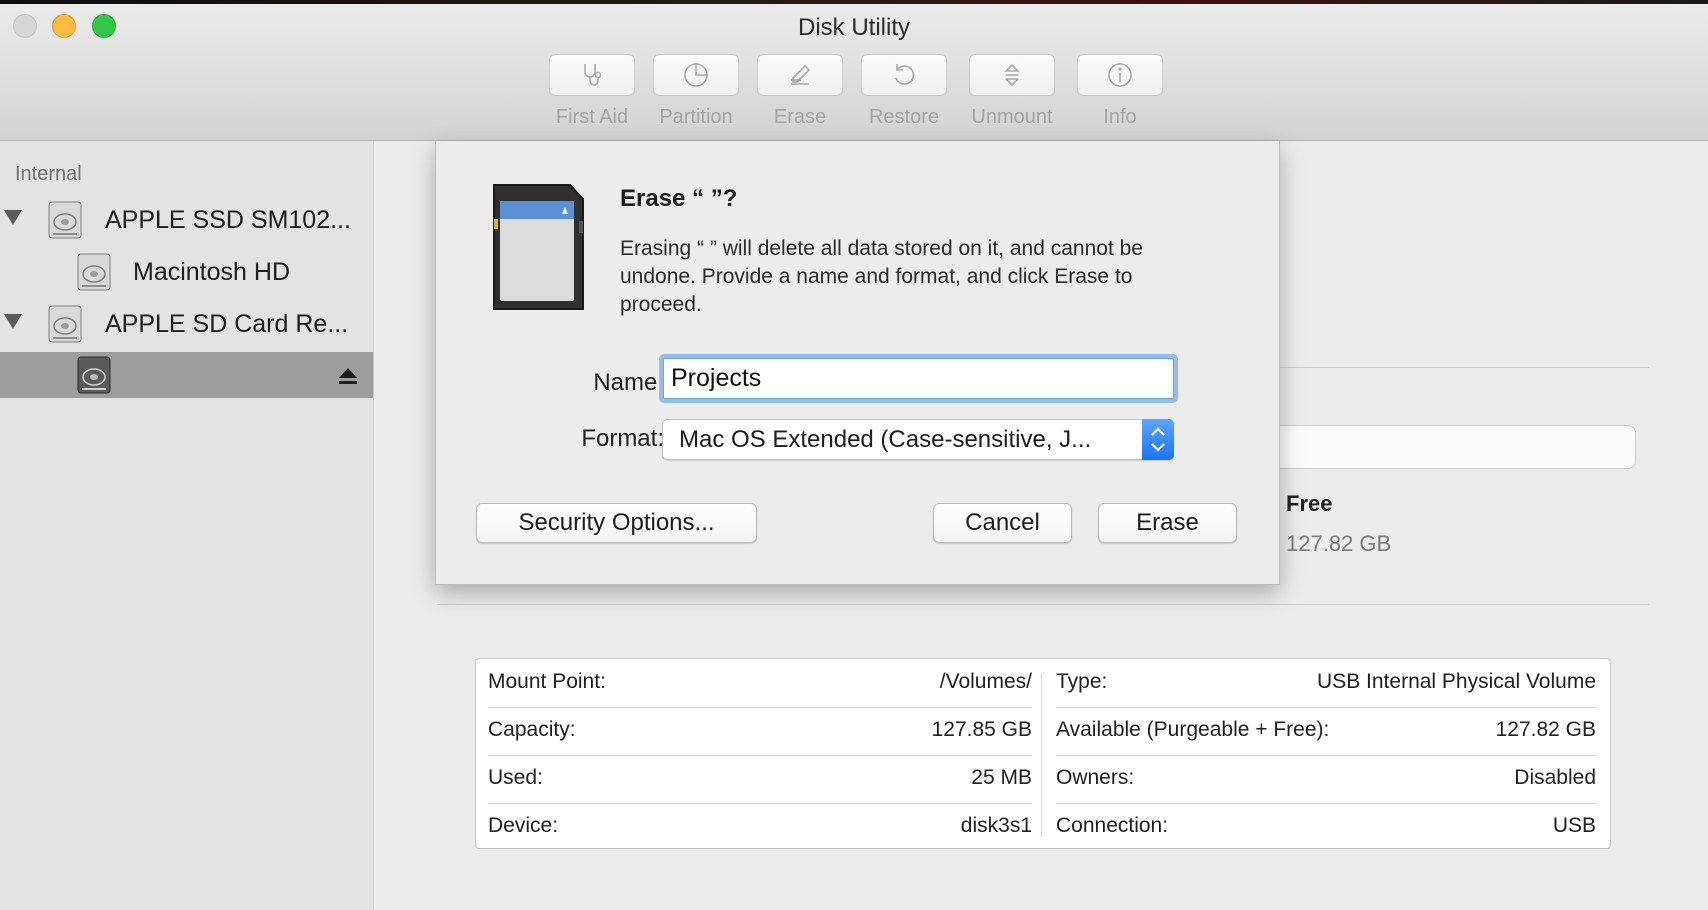 This screenshot has height=910, width=1708. Describe the element at coordinates (515, 777) in the screenshot. I see `info-key: Used:` at that location.